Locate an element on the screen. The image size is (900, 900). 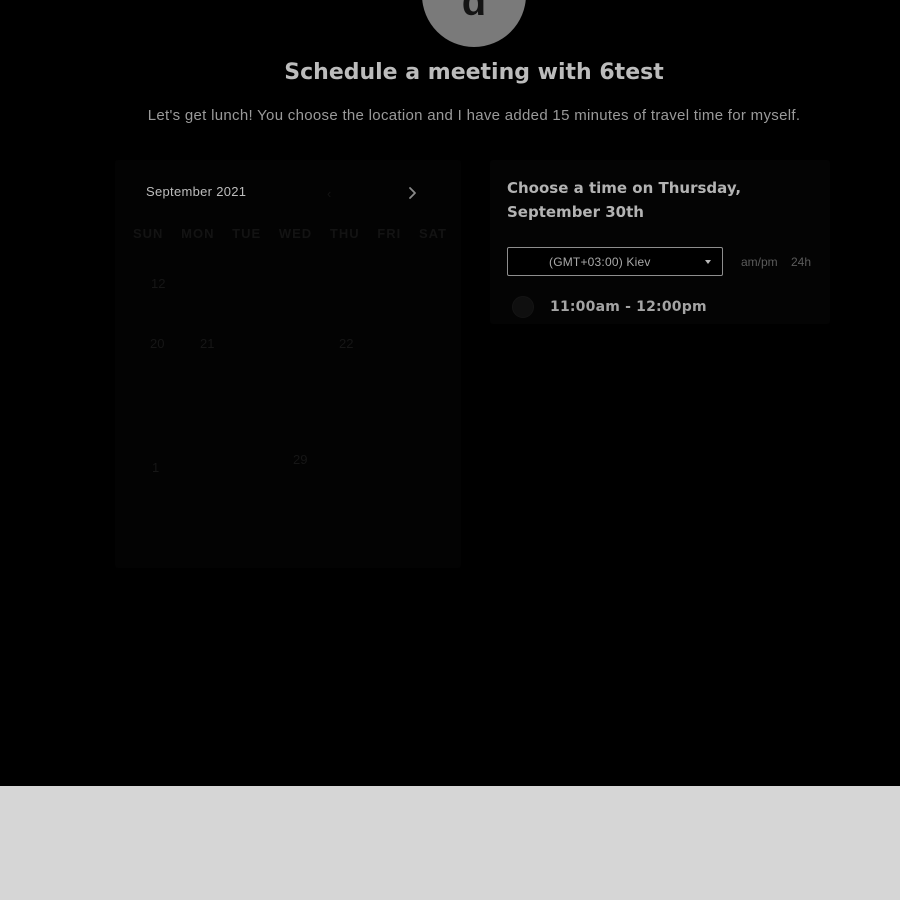
timezone-value: (GMT+03:00) Kiev is located at coordinates (600, 262).